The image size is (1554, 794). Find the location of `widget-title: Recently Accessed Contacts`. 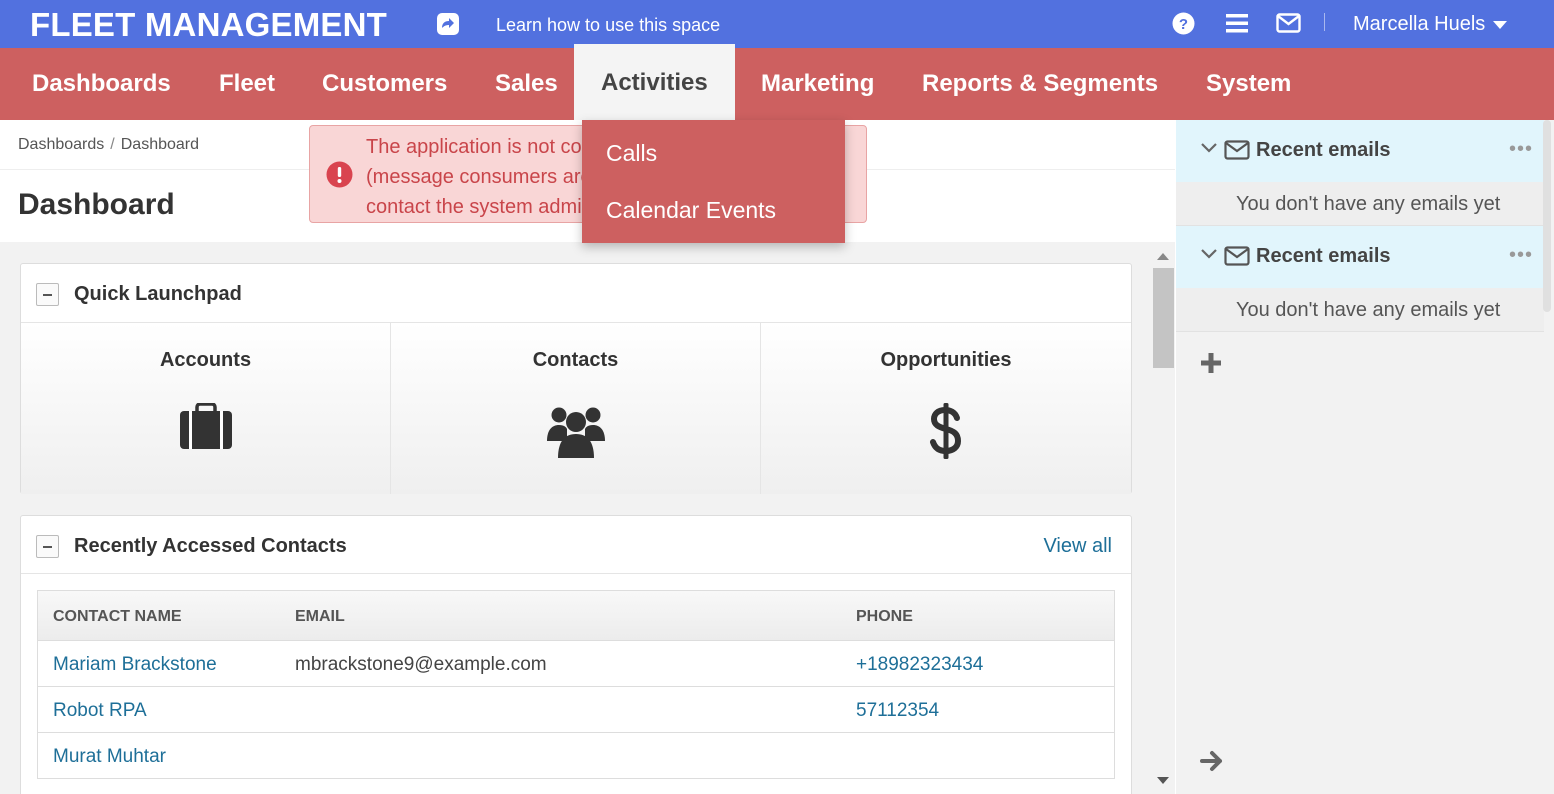

widget-title: Recently Accessed Contacts is located at coordinates (210, 546).